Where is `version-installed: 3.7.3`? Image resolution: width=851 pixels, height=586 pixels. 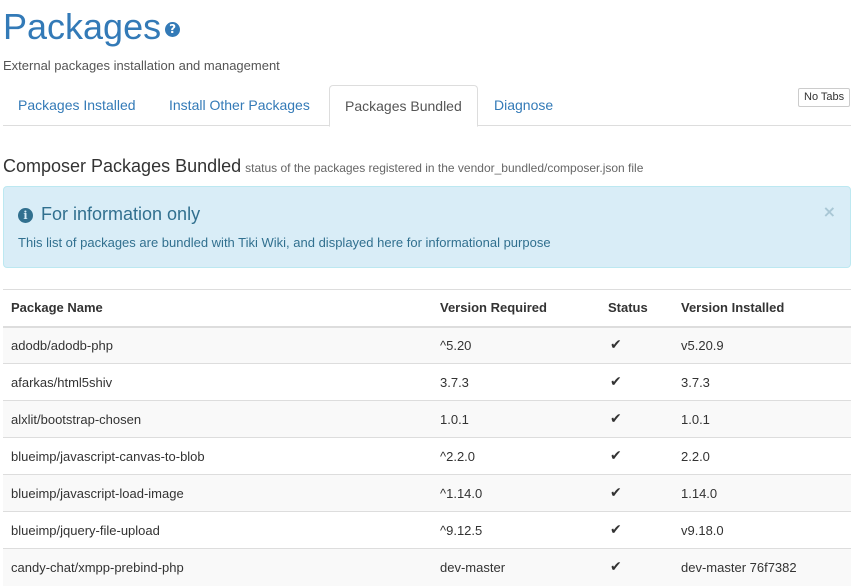 version-installed: 3.7.3 is located at coordinates (762, 382).